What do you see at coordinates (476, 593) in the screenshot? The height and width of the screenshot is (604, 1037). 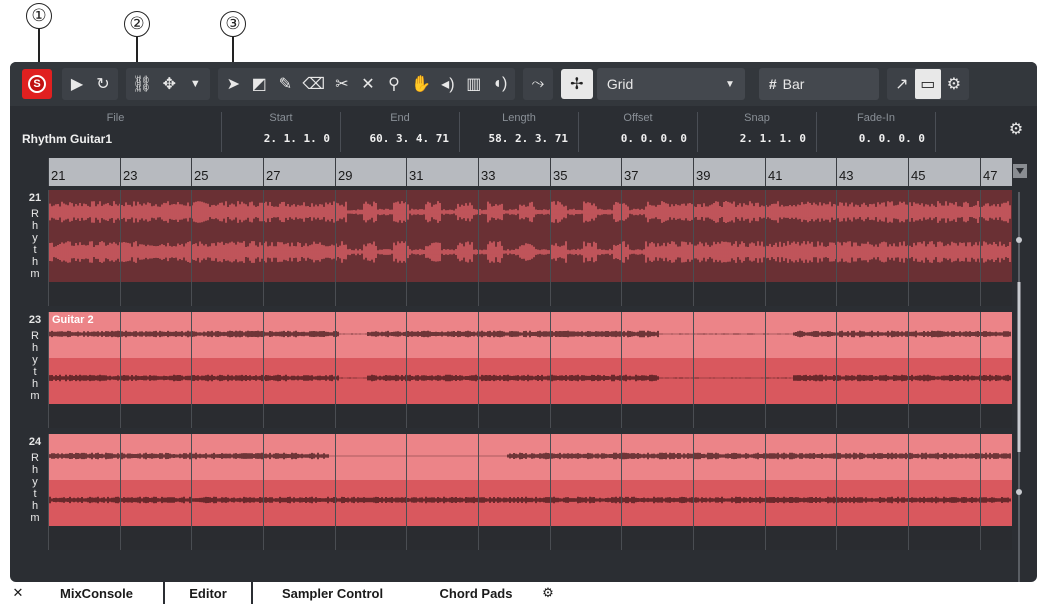 I see `tab-chord-pads: Chord Pads` at bounding box center [476, 593].